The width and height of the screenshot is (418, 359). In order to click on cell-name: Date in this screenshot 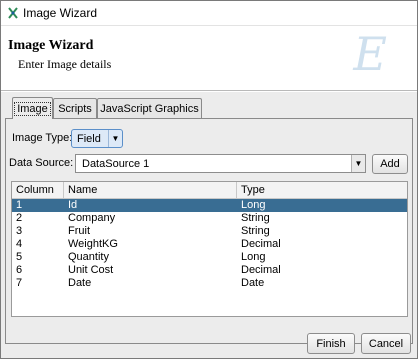, I will do `click(80, 283)`.